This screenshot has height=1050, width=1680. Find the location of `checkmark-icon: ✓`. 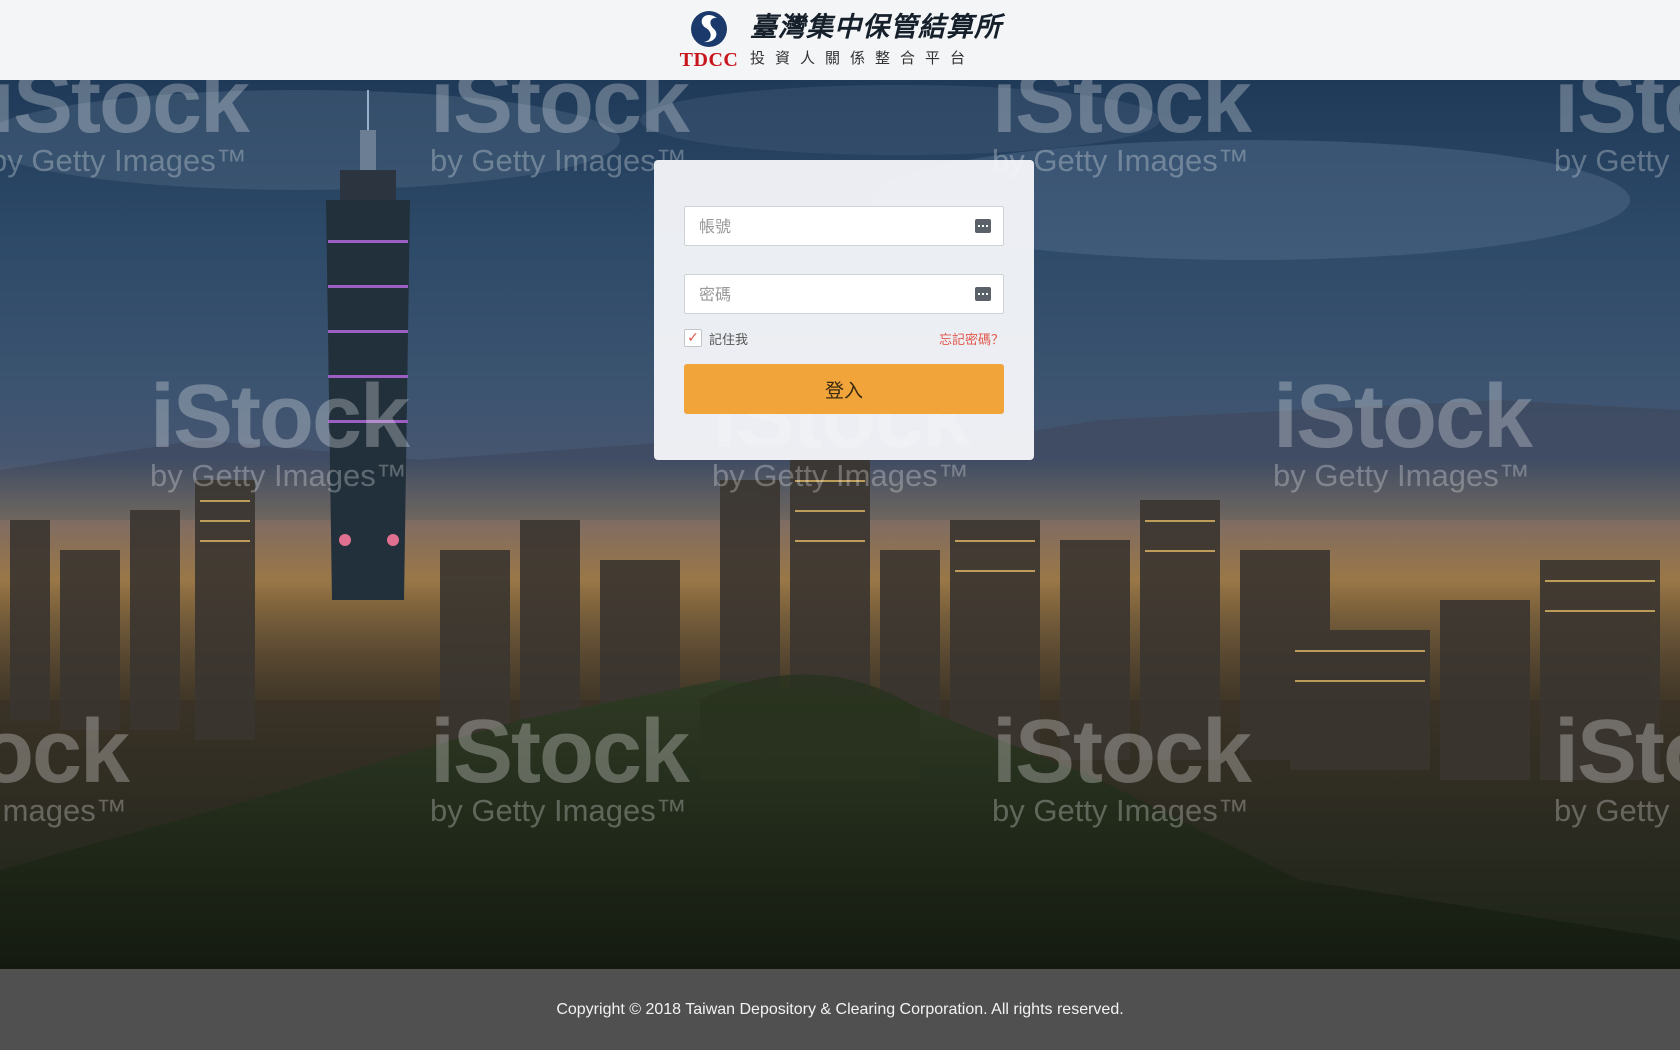

checkmark-icon: ✓ is located at coordinates (693, 338).